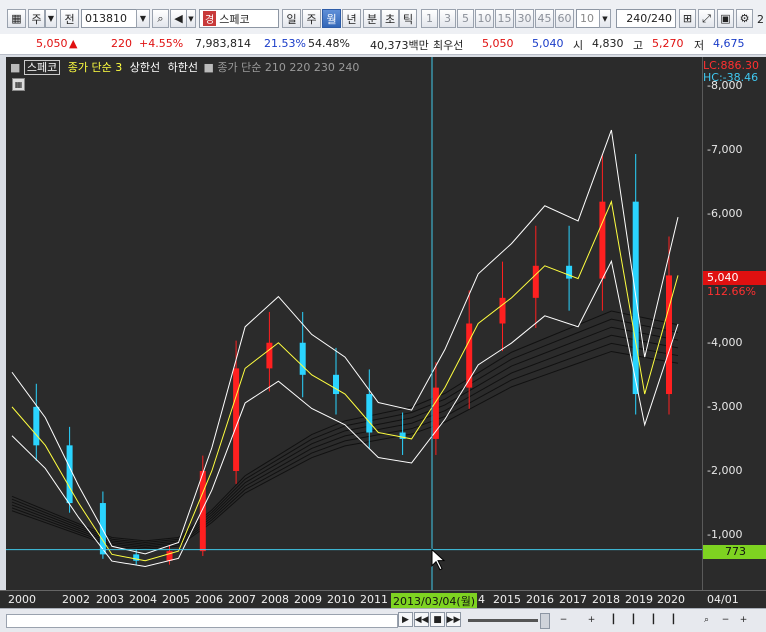 This screenshot has height=632, width=766. I want to click on stock-name-field: 경 스페코, so click(239, 18).